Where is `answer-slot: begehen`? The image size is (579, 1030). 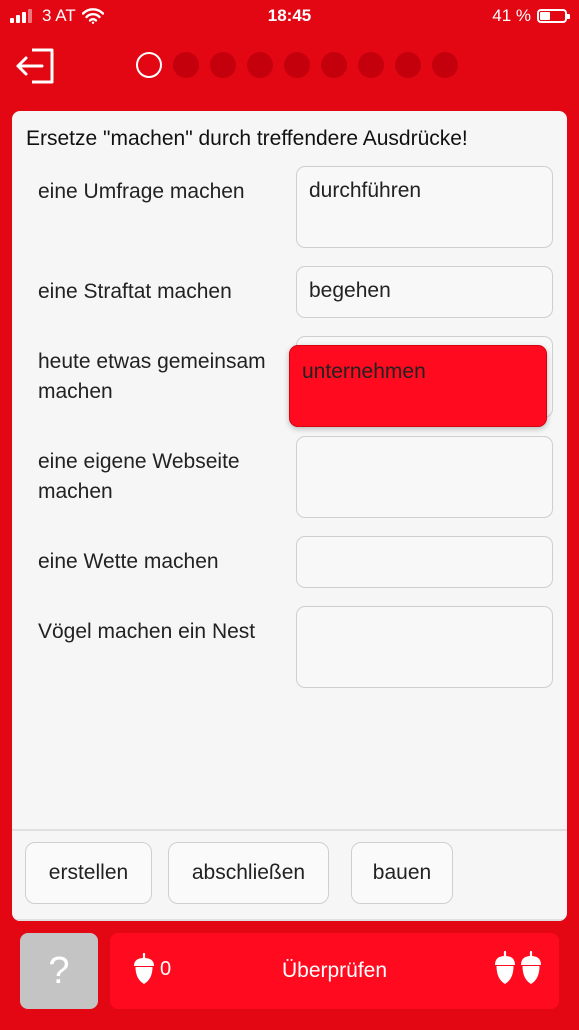 answer-slot: begehen is located at coordinates (424, 292).